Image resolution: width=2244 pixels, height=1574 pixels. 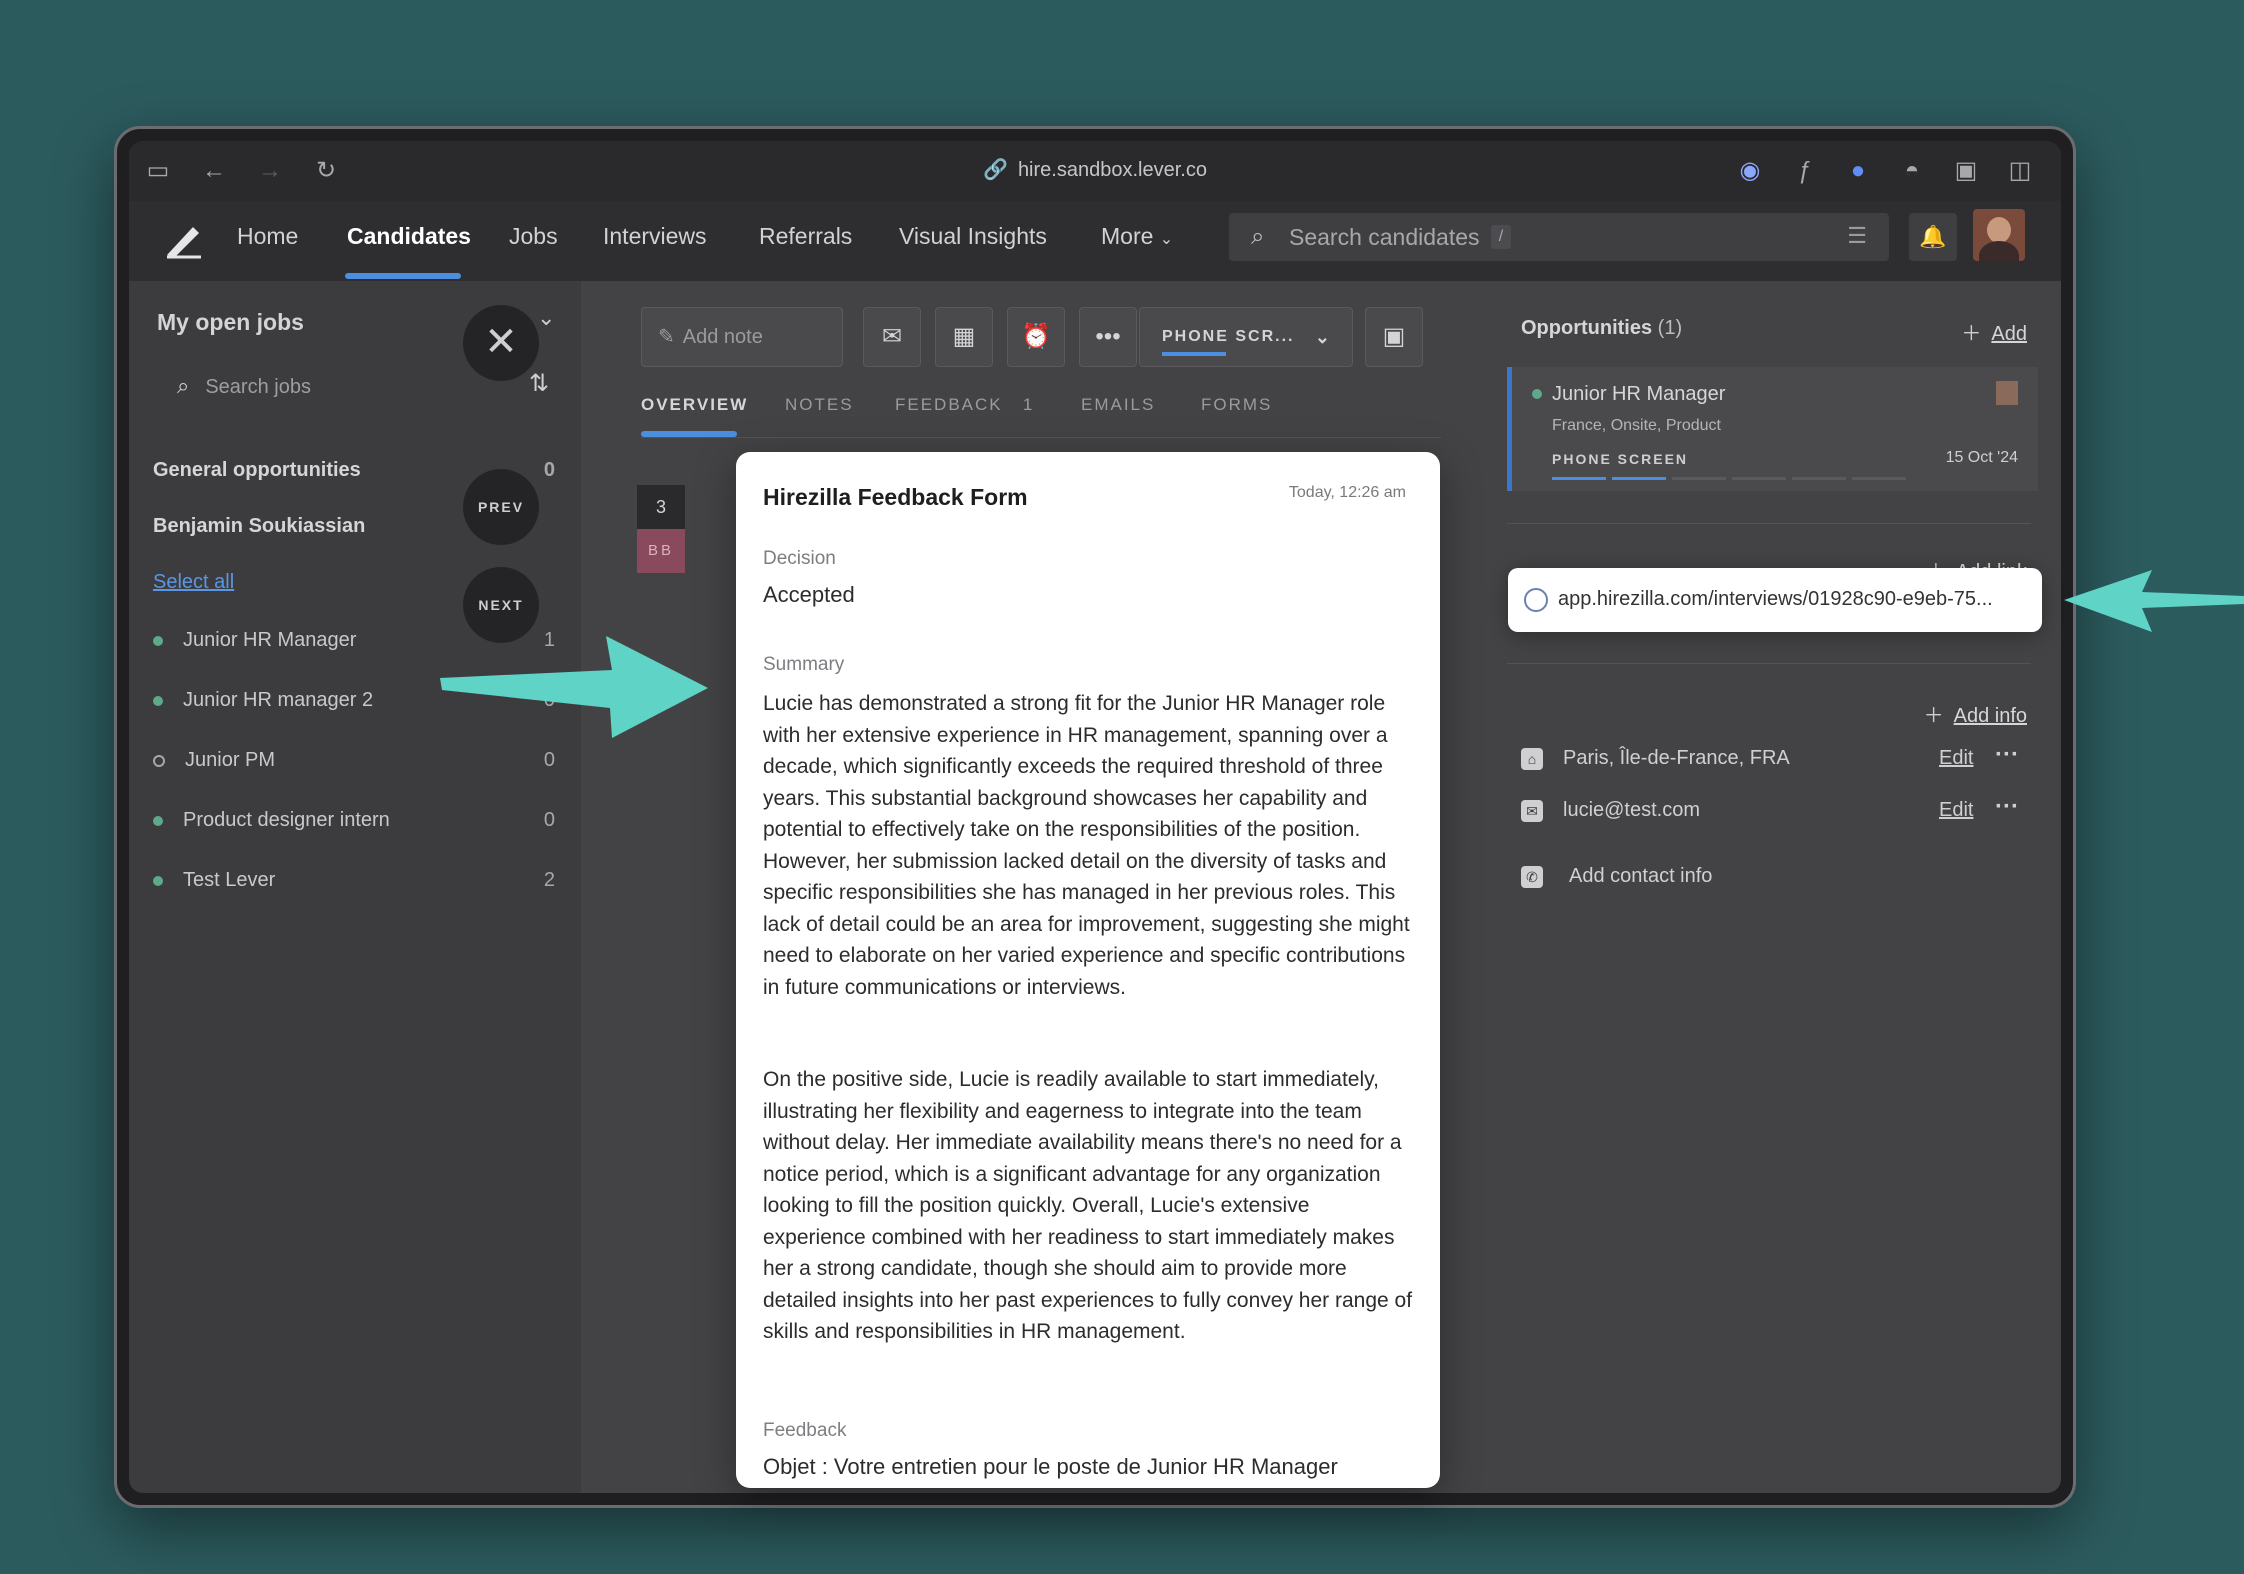 I want to click on candidate-search: ⌕ Search candidates / ☰, so click(x=1559, y=237).